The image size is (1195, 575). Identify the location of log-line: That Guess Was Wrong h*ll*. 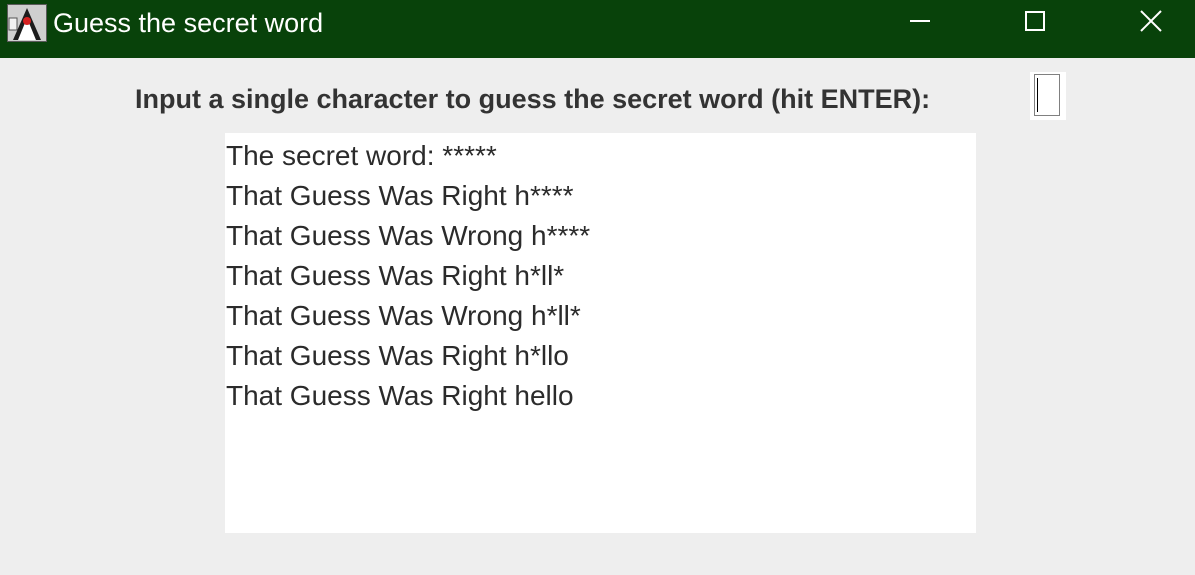
(403, 315).